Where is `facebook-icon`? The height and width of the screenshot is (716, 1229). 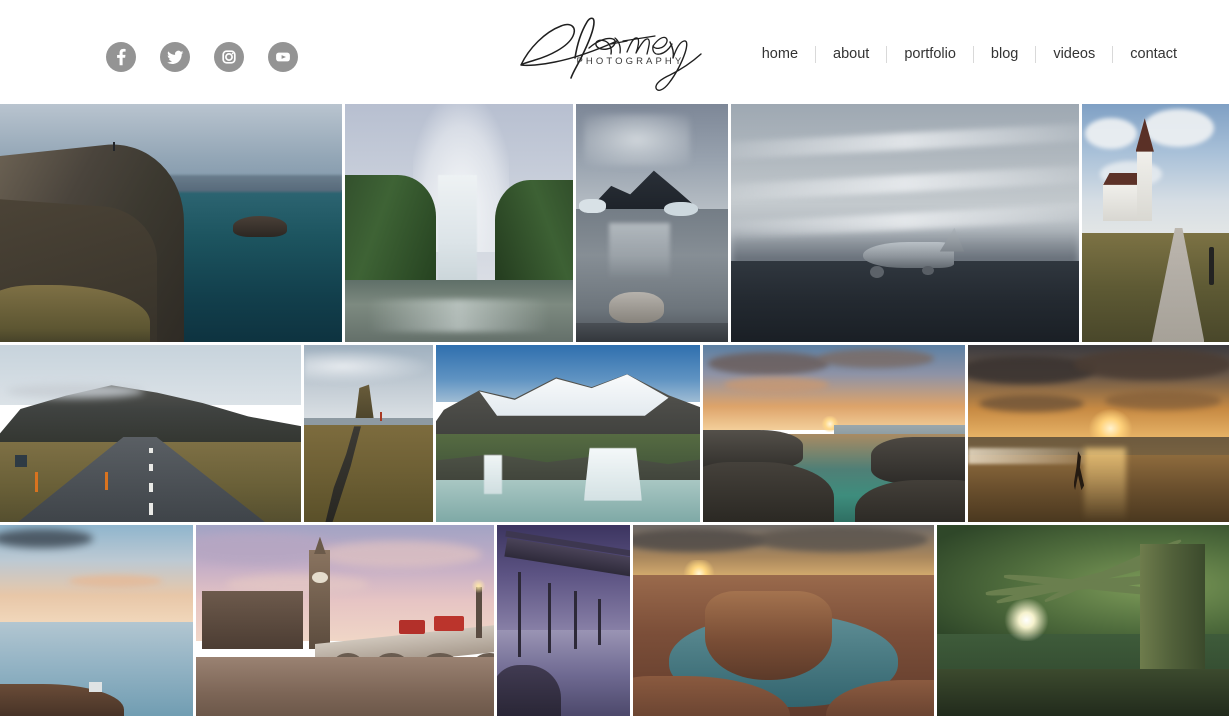 facebook-icon is located at coordinates (121, 57).